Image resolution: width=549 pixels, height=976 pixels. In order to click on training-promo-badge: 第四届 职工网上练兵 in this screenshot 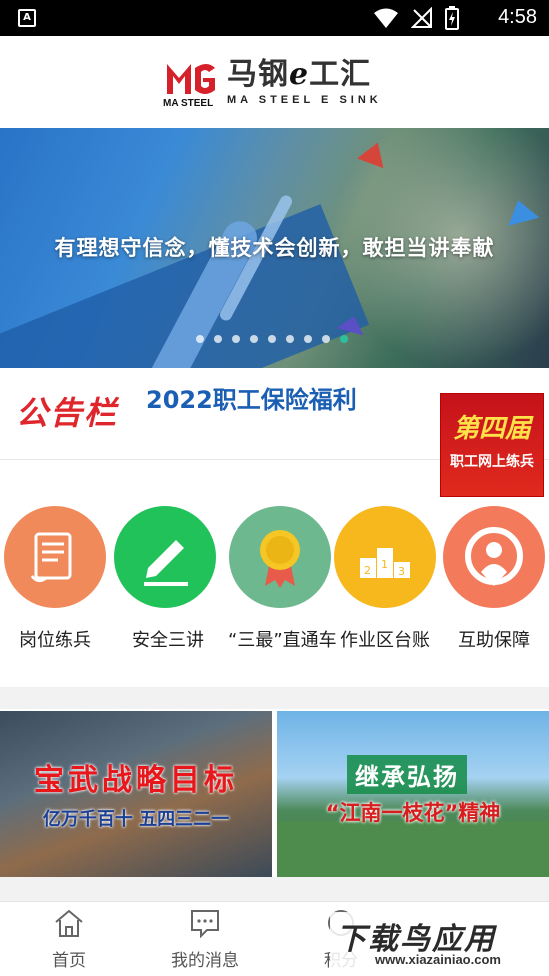, I will do `click(492, 445)`.